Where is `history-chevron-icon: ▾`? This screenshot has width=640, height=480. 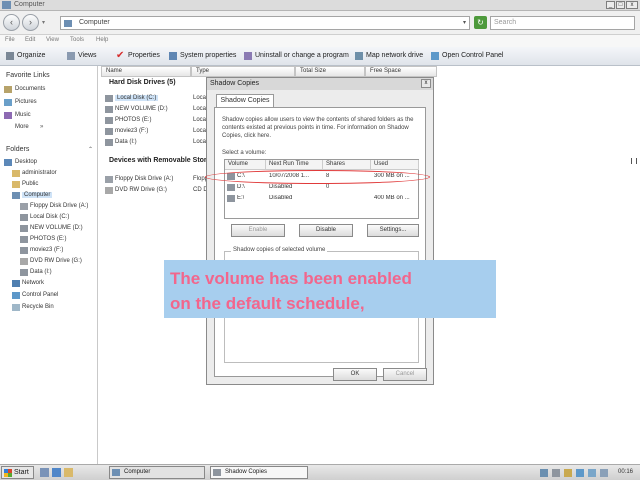 history-chevron-icon: ▾ is located at coordinates (43, 22).